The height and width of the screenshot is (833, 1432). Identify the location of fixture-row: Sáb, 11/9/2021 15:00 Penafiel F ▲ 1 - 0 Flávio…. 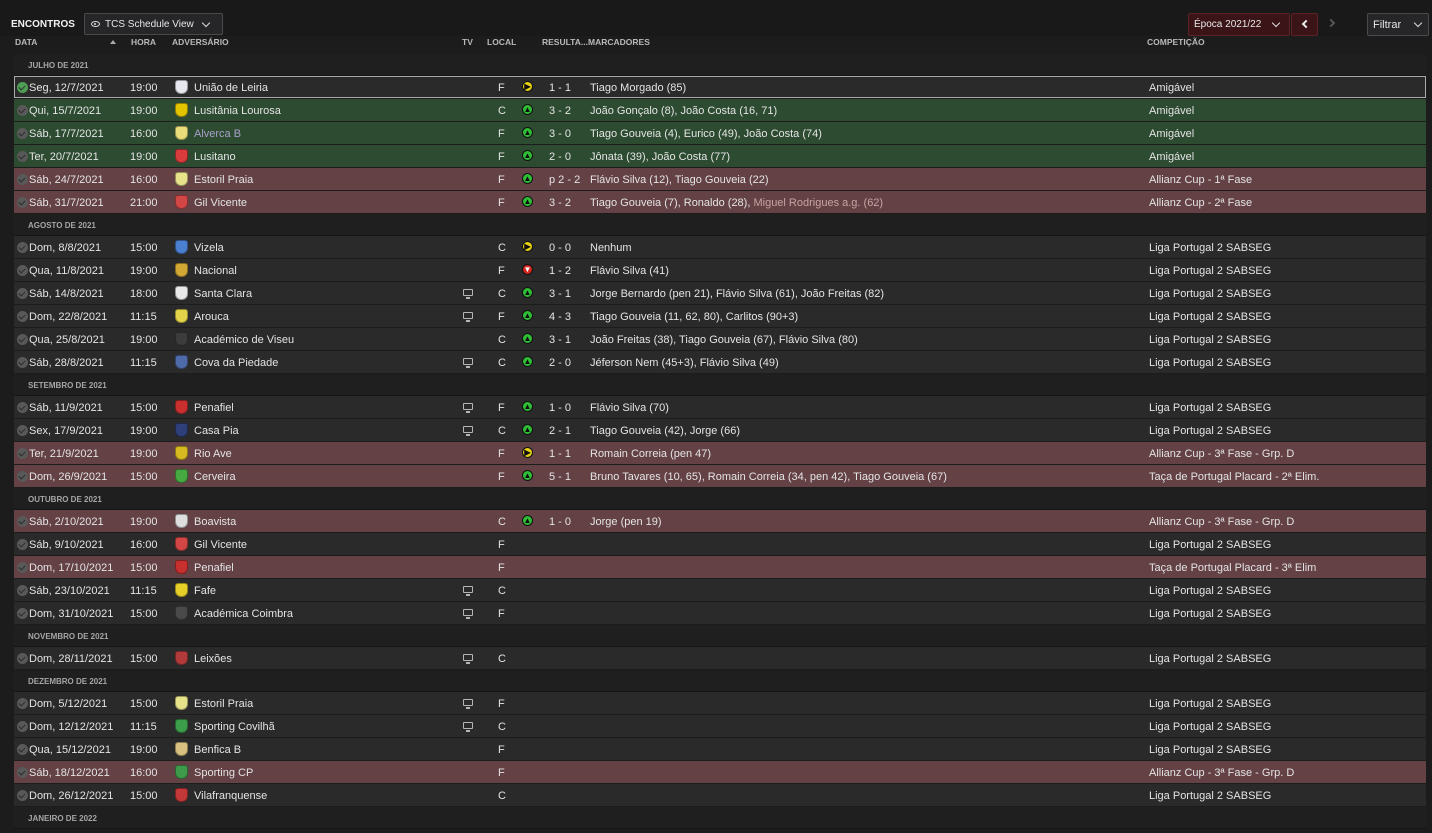
(720, 407).